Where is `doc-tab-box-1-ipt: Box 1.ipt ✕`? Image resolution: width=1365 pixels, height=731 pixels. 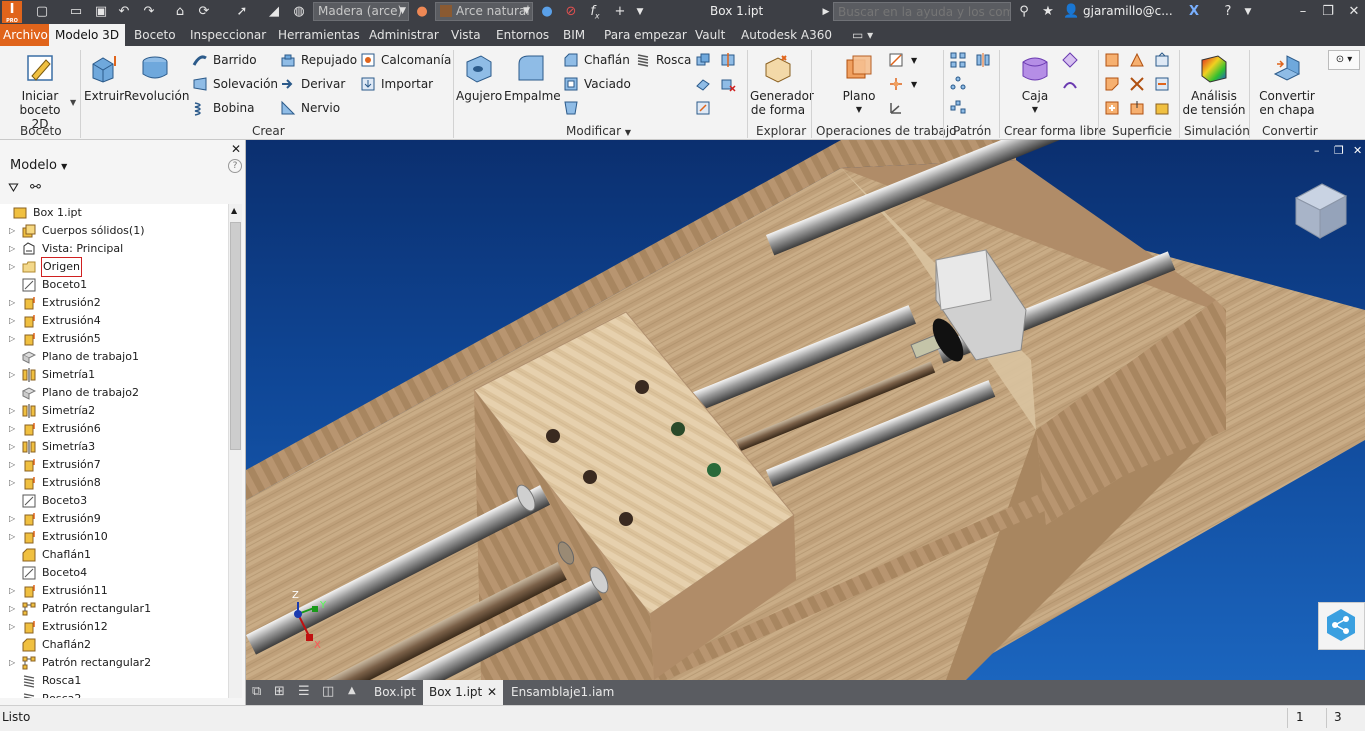 doc-tab-box-1-ipt: Box 1.ipt ✕ is located at coordinates (463, 692).